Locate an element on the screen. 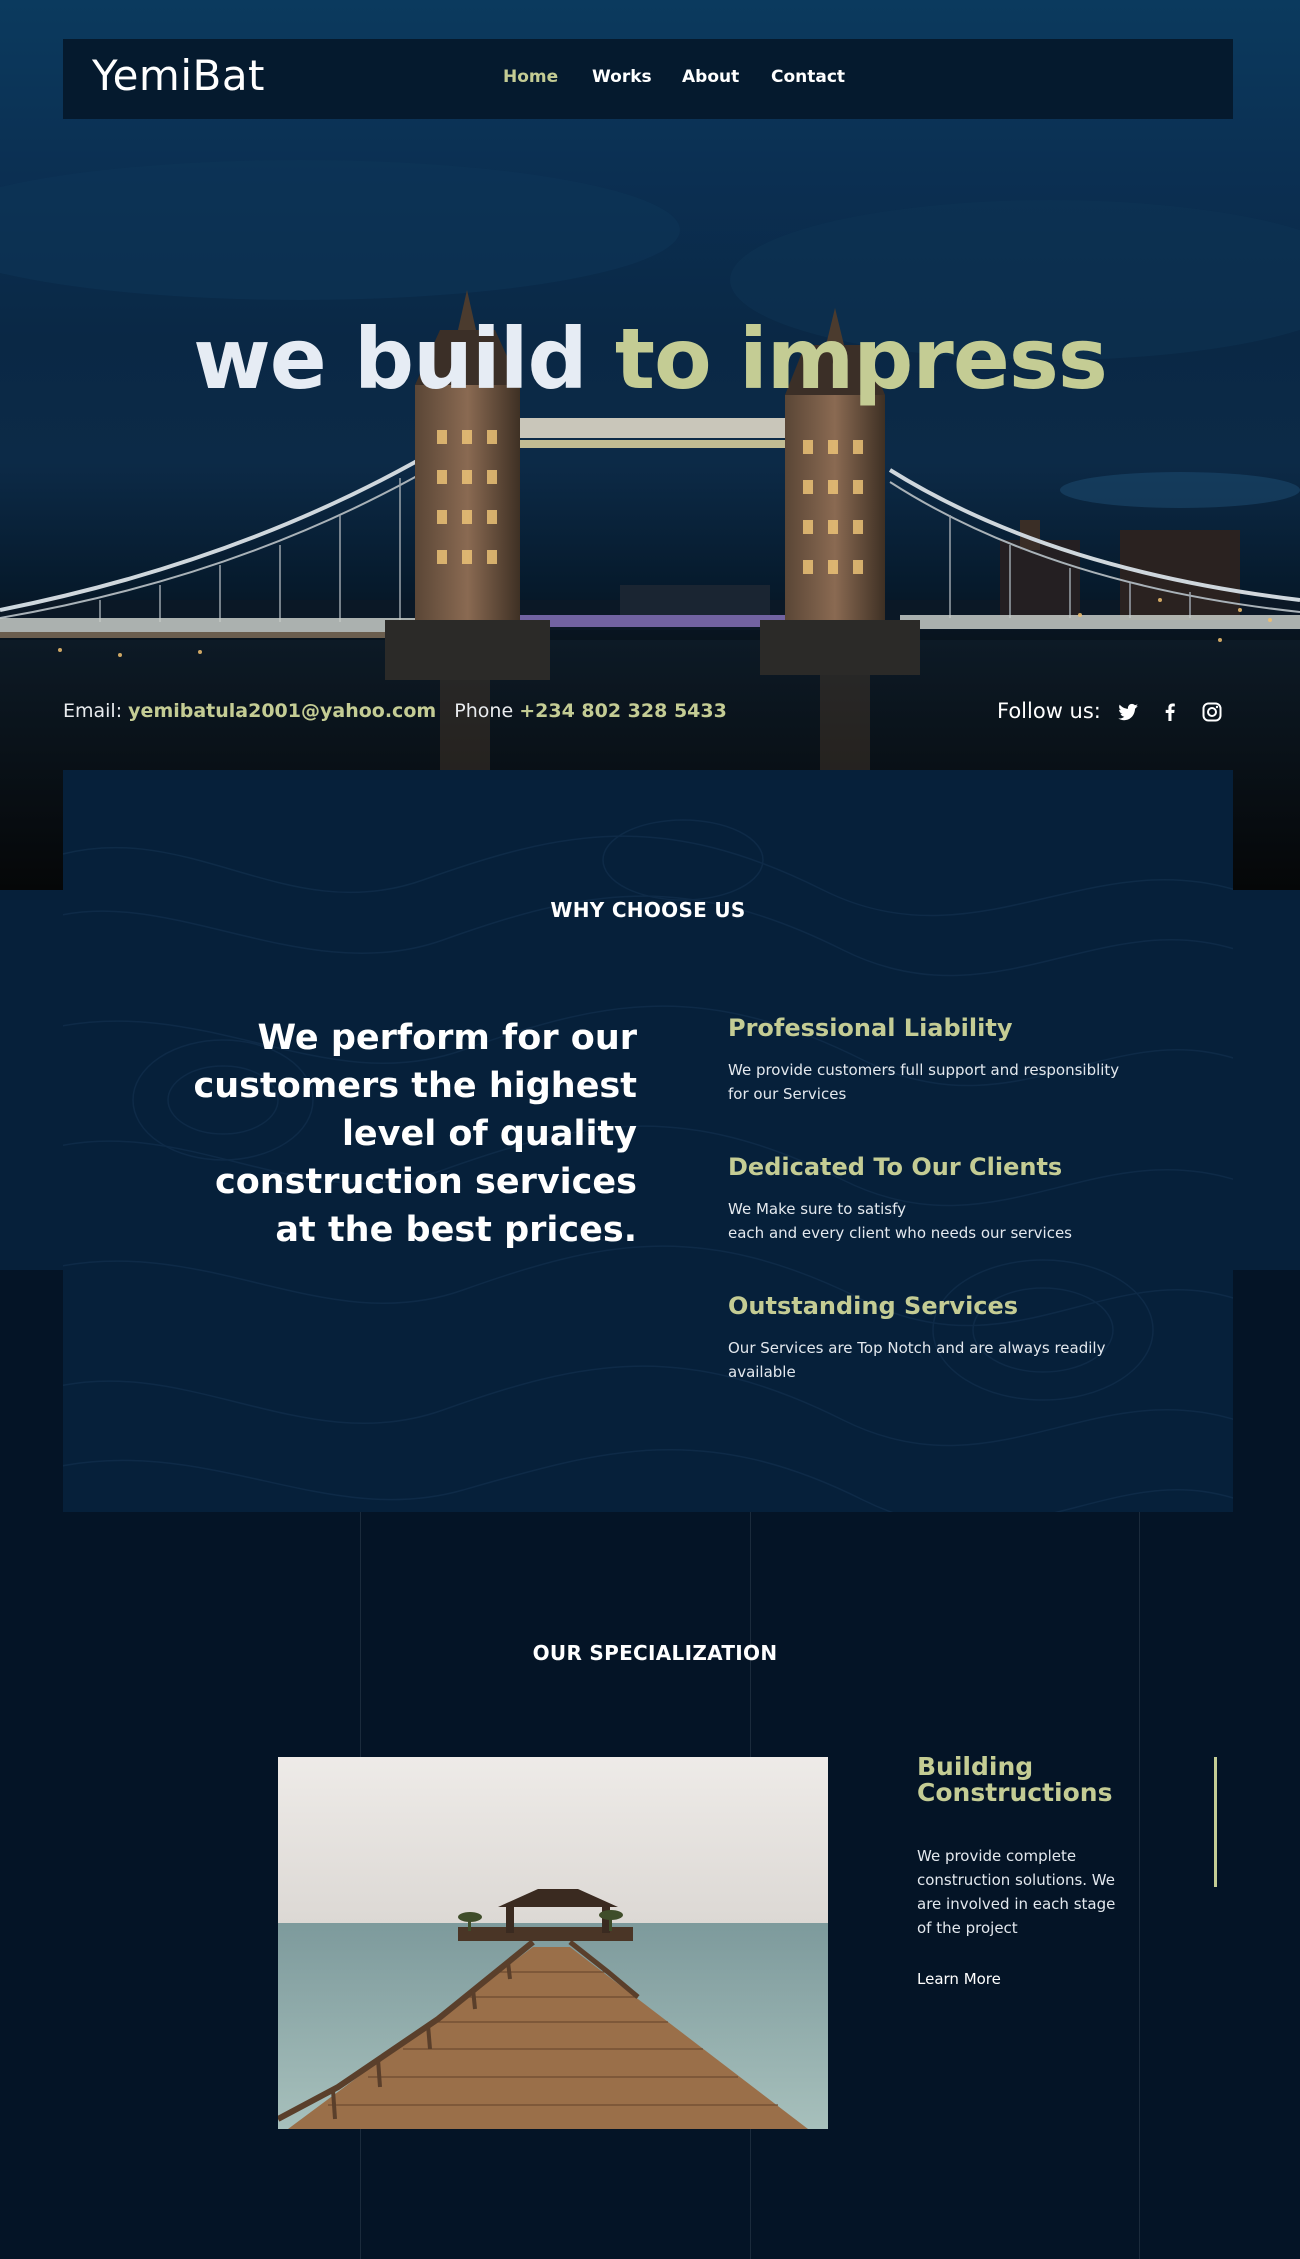  headline-part-2: to impress is located at coordinates (861, 359).